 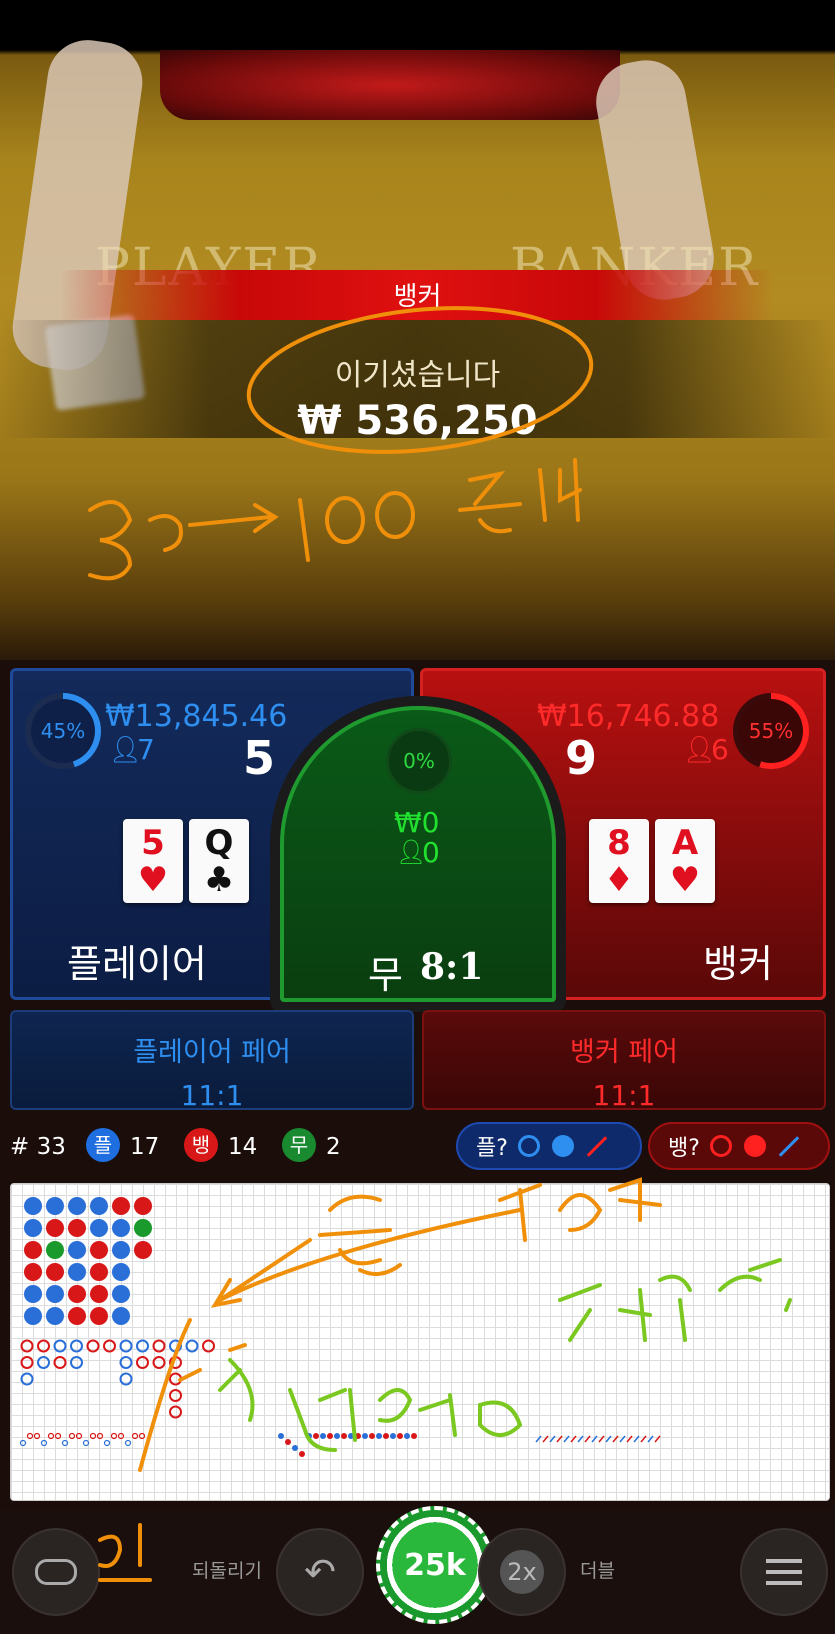 What do you see at coordinates (549, 1146) in the screenshot?
I see `ask-player-button: 플?` at bounding box center [549, 1146].